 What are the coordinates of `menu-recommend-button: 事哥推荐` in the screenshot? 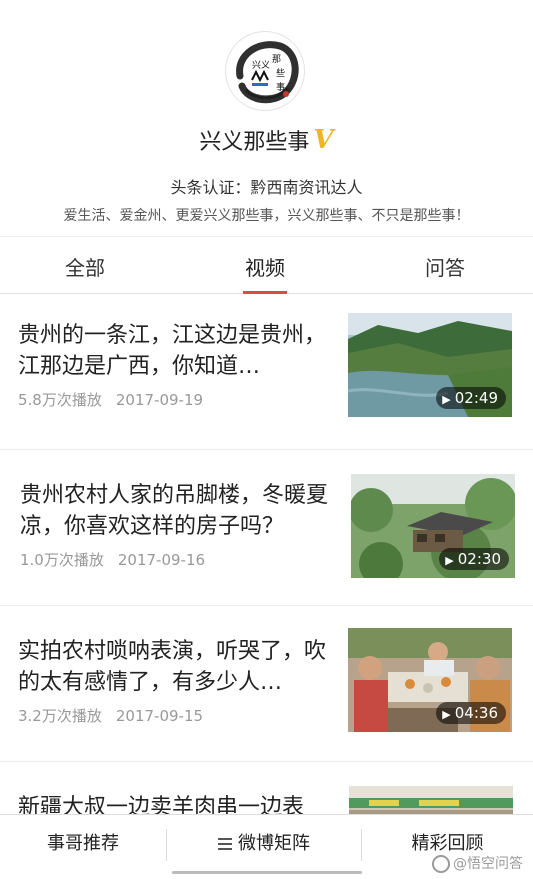 It's located at (83, 844).